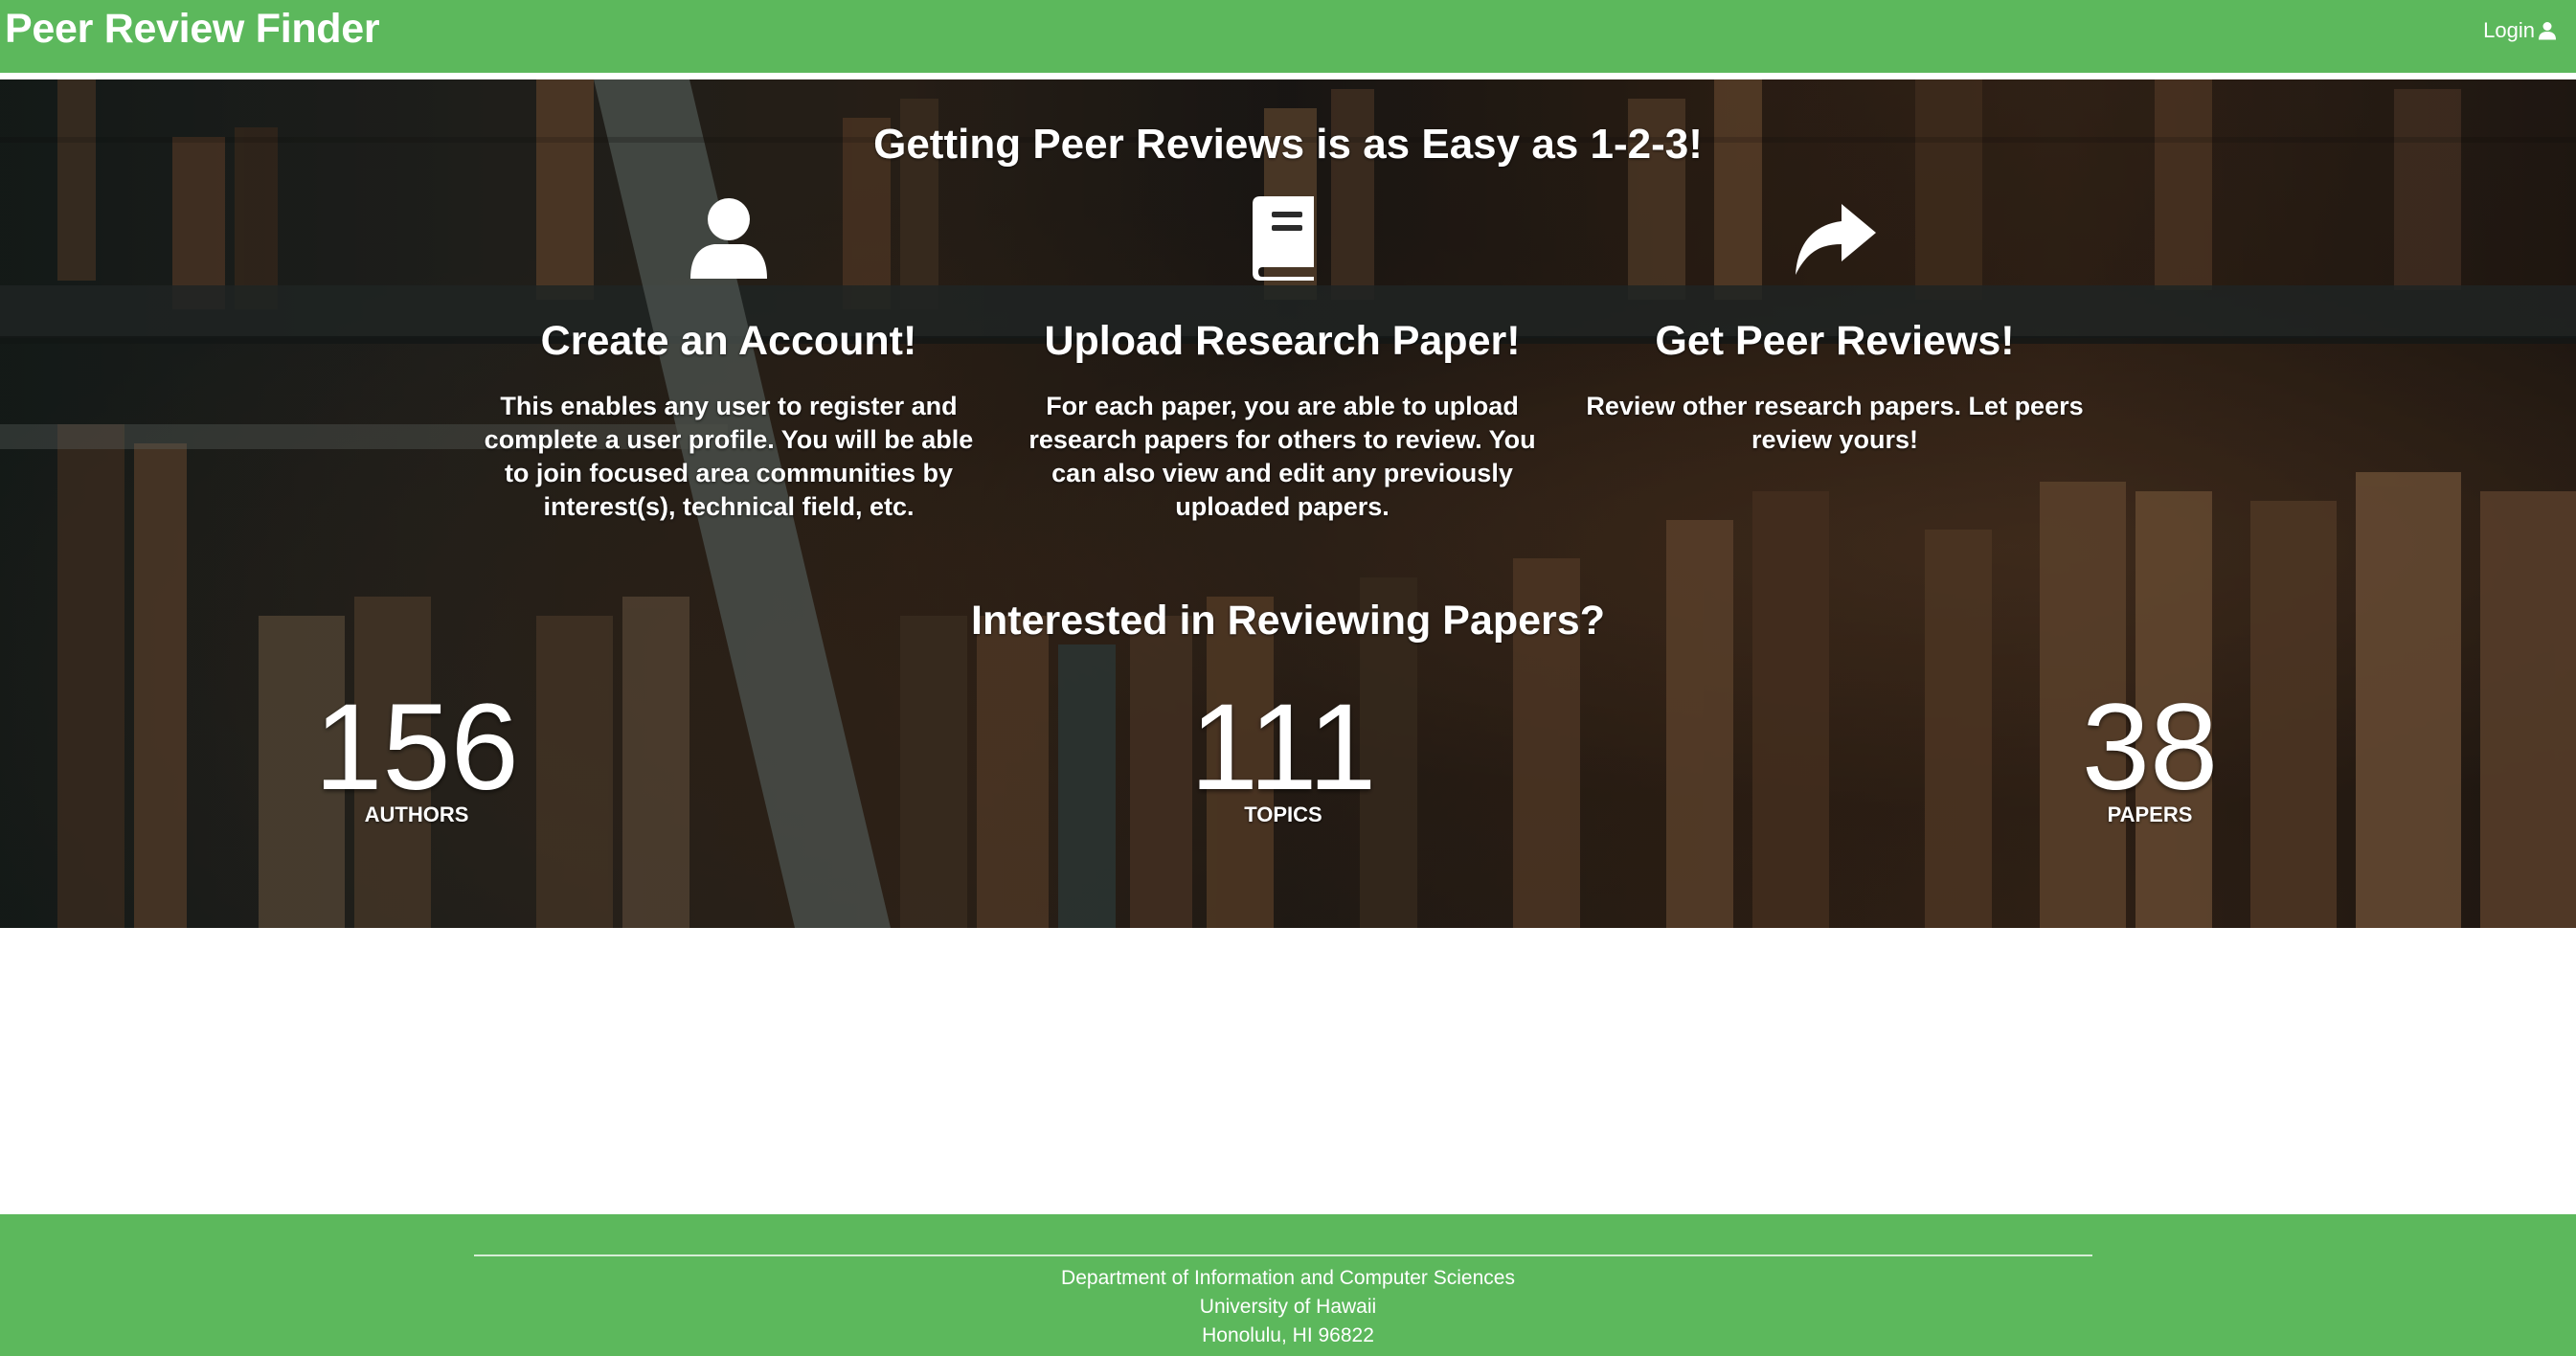 The image size is (2576, 1356). What do you see at coordinates (1288, 1335) in the screenshot?
I see `footer-city: Honolulu, HI 96822` at bounding box center [1288, 1335].